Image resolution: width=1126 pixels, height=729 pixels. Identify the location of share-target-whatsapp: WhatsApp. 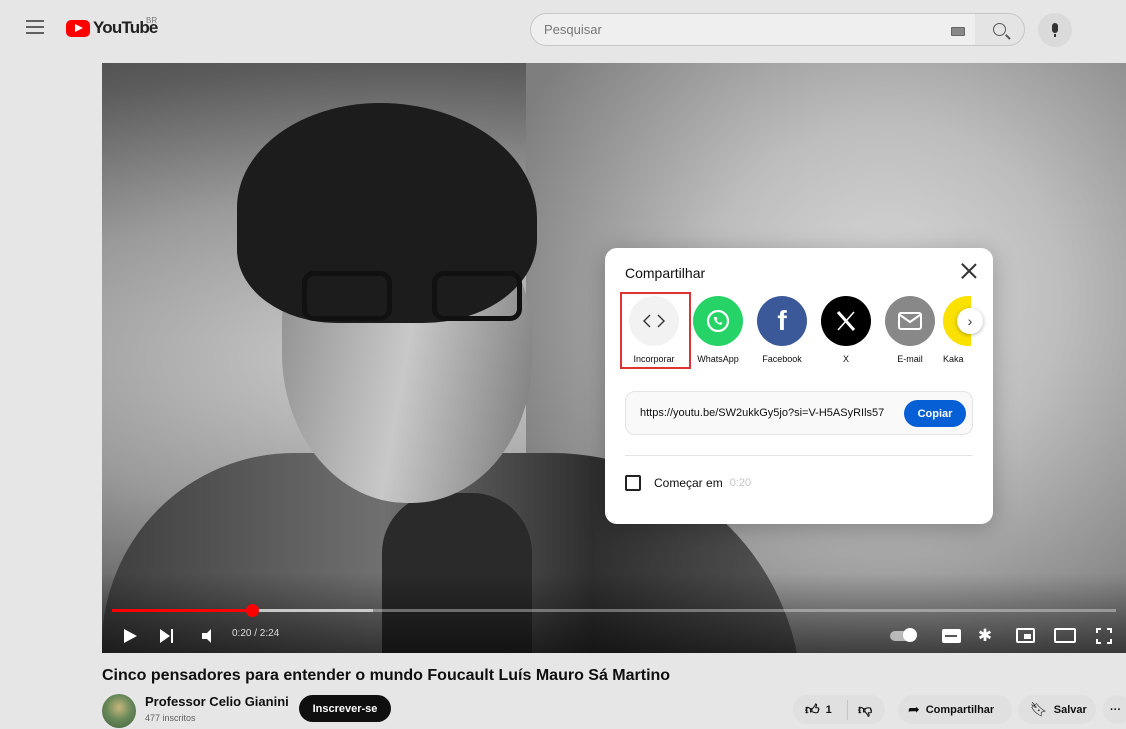
(718, 330).